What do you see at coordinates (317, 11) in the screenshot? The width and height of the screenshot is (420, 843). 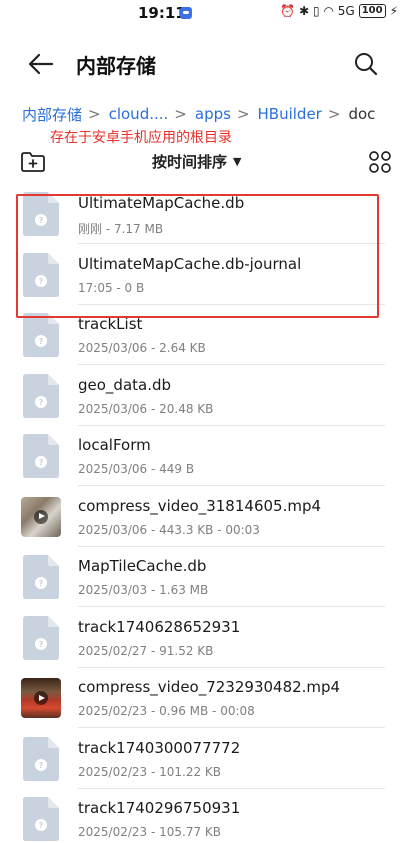 I see `status-indicator-icons: ⏰ ✱ ▯ ◠ 5G` at bounding box center [317, 11].